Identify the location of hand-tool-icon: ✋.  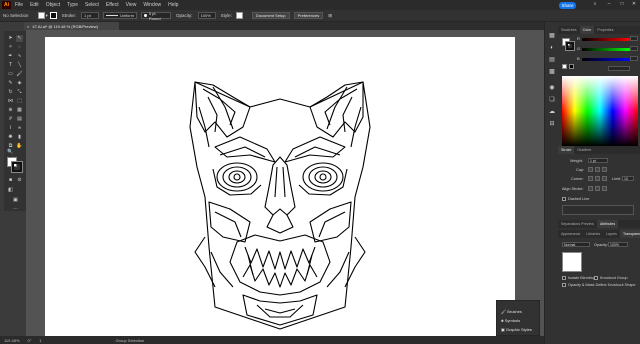
(19, 146).